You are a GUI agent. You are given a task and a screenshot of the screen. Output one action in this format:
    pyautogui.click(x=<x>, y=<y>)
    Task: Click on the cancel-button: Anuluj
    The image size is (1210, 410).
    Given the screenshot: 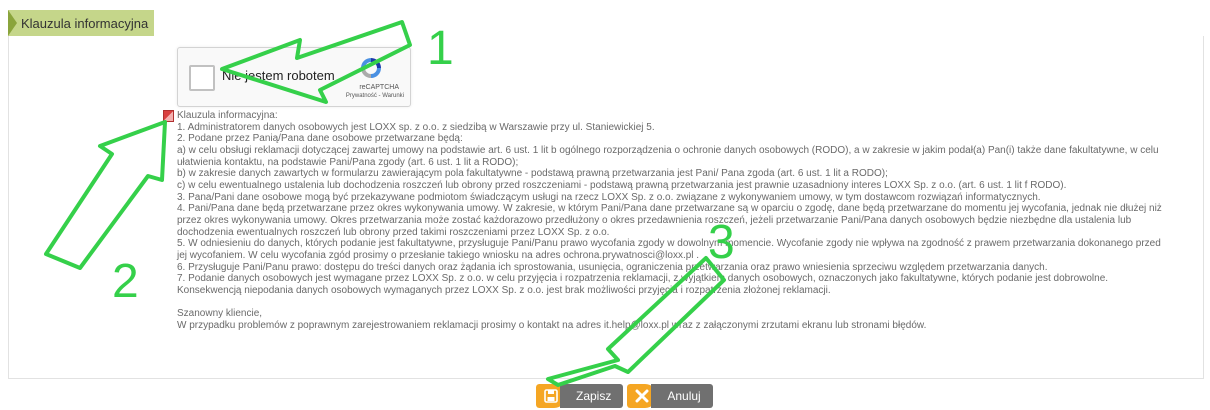 What is the action you would take?
    pyautogui.click(x=670, y=396)
    